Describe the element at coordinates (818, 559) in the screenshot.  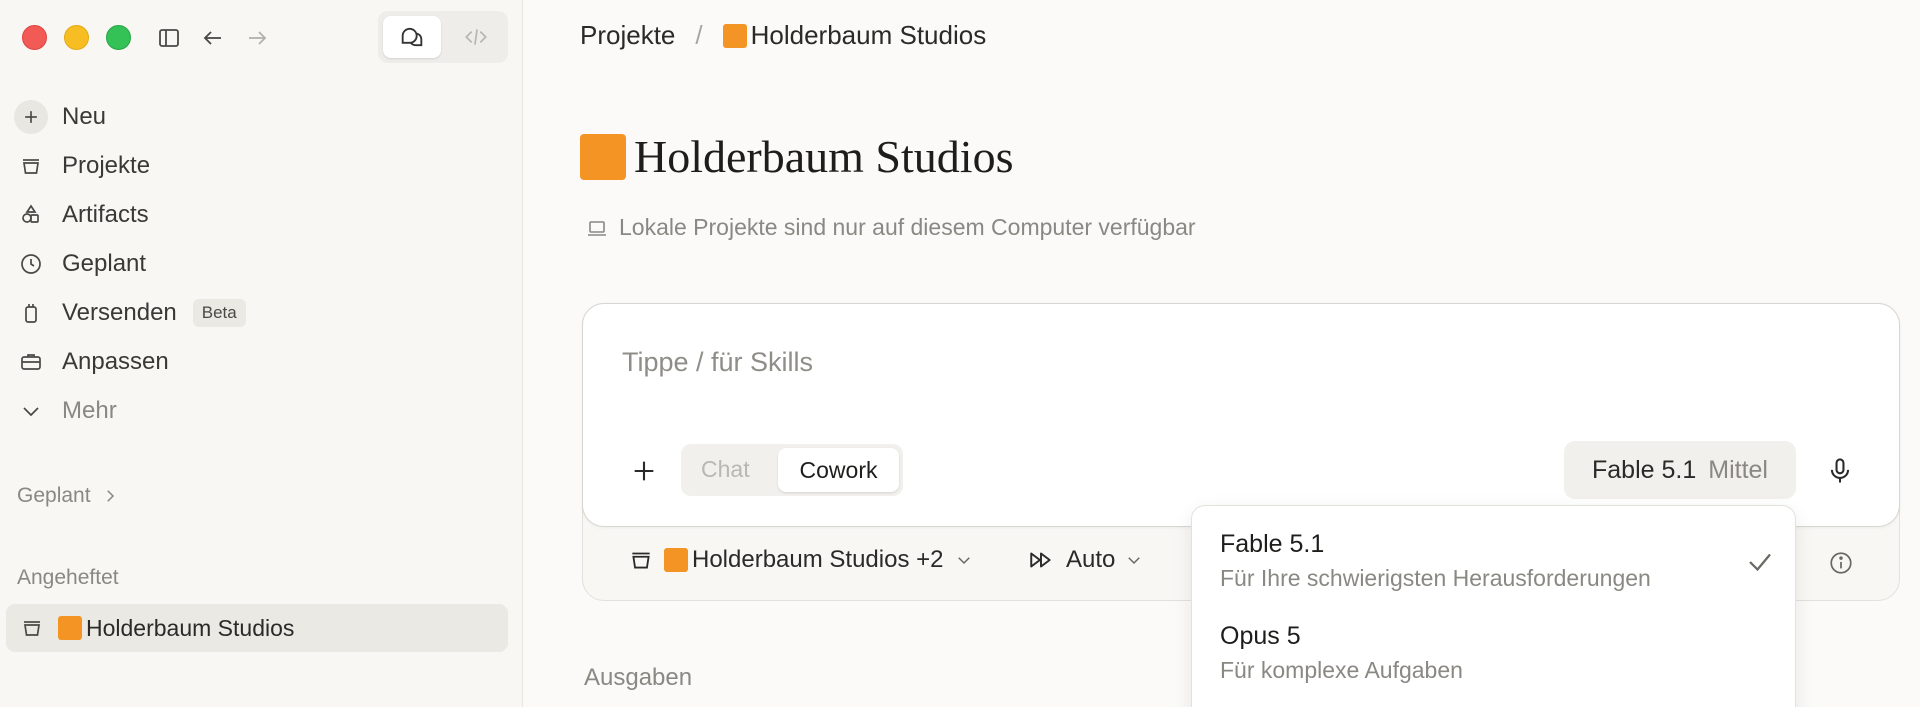
I see `project-selector-label: Holderbaum Studios +2` at that location.